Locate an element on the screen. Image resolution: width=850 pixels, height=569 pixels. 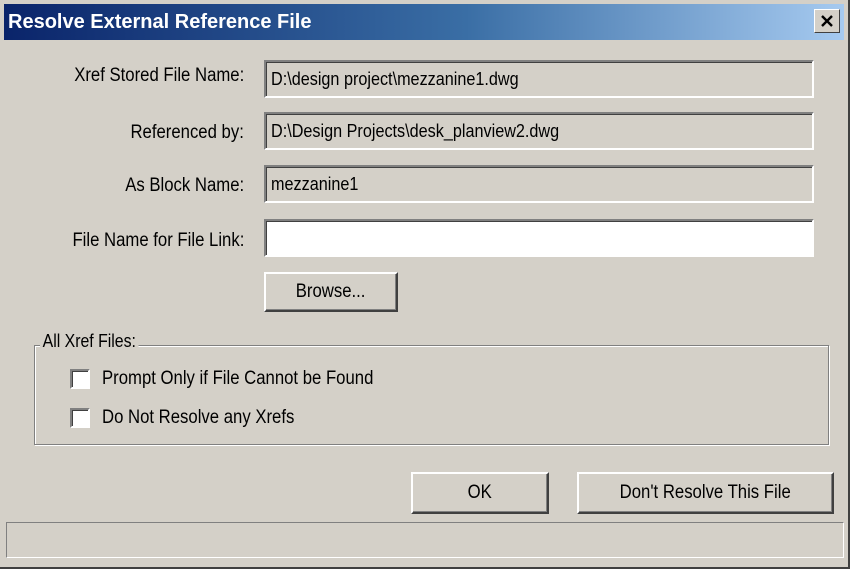
prompt-only-label: Prompt Only if File Cannot be Found is located at coordinates (237, 379).